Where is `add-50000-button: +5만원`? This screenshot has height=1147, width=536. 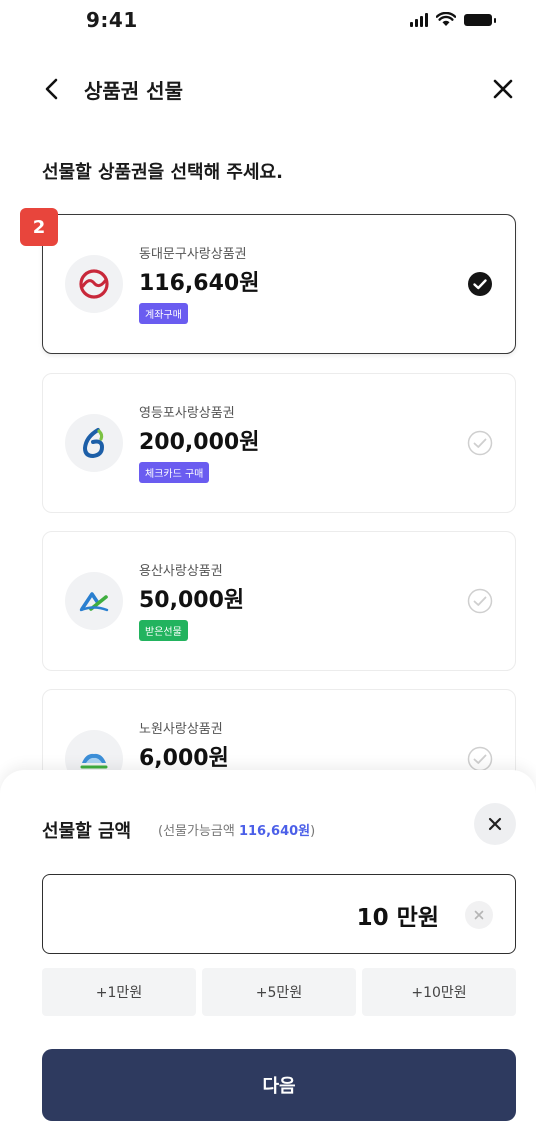 add-50000-button: +5만원 is located at coordinates (279, 992).